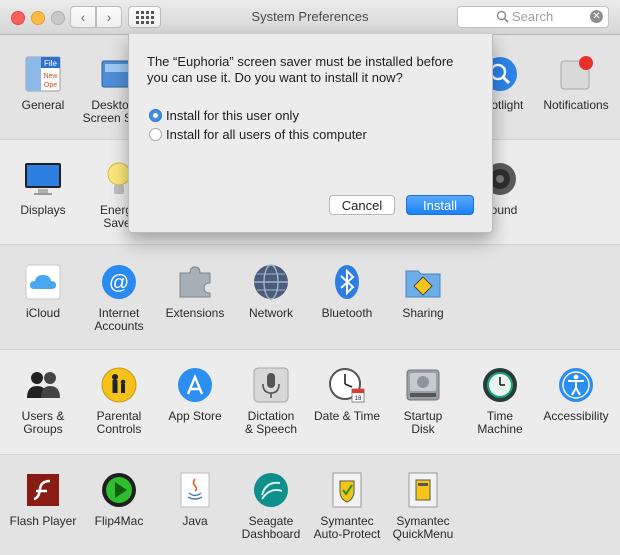 The image size is (620, 555). Describe the element at coordinates (347, 385) in the screenshot. I see `clock-icon: 18` at that location.